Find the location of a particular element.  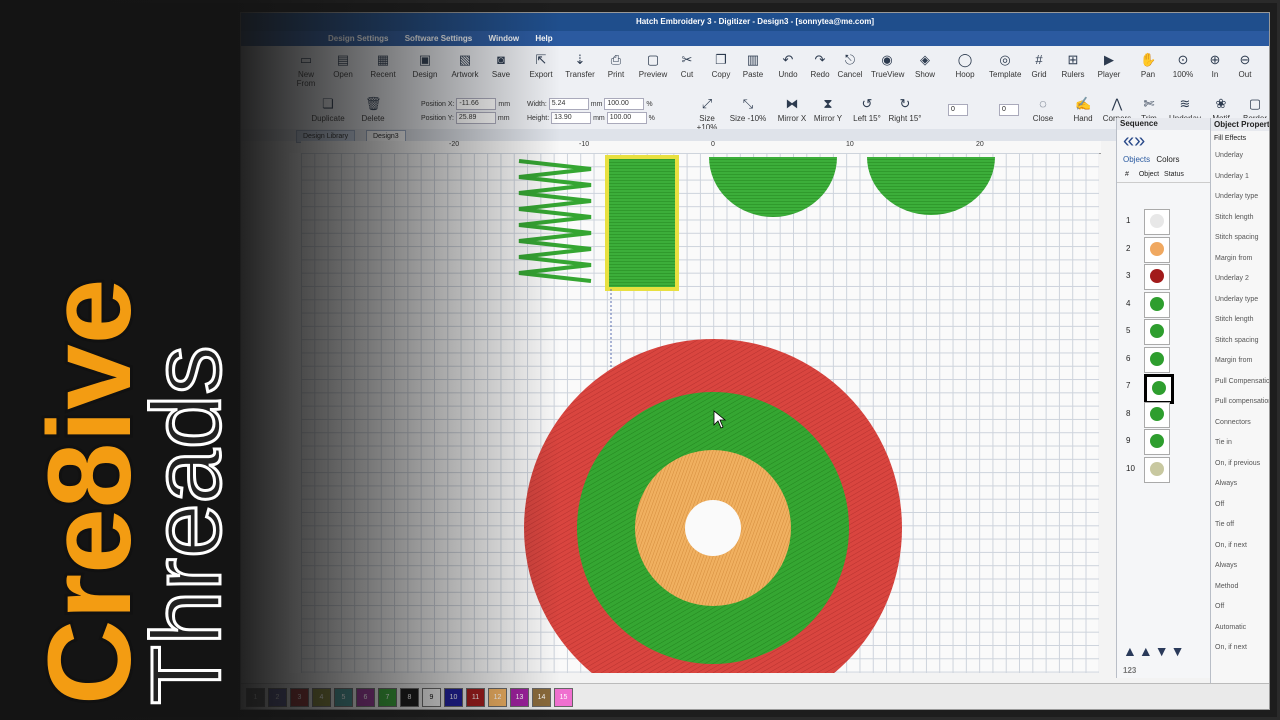

sequence-row: 3 is located at coordinates (1162, 276).